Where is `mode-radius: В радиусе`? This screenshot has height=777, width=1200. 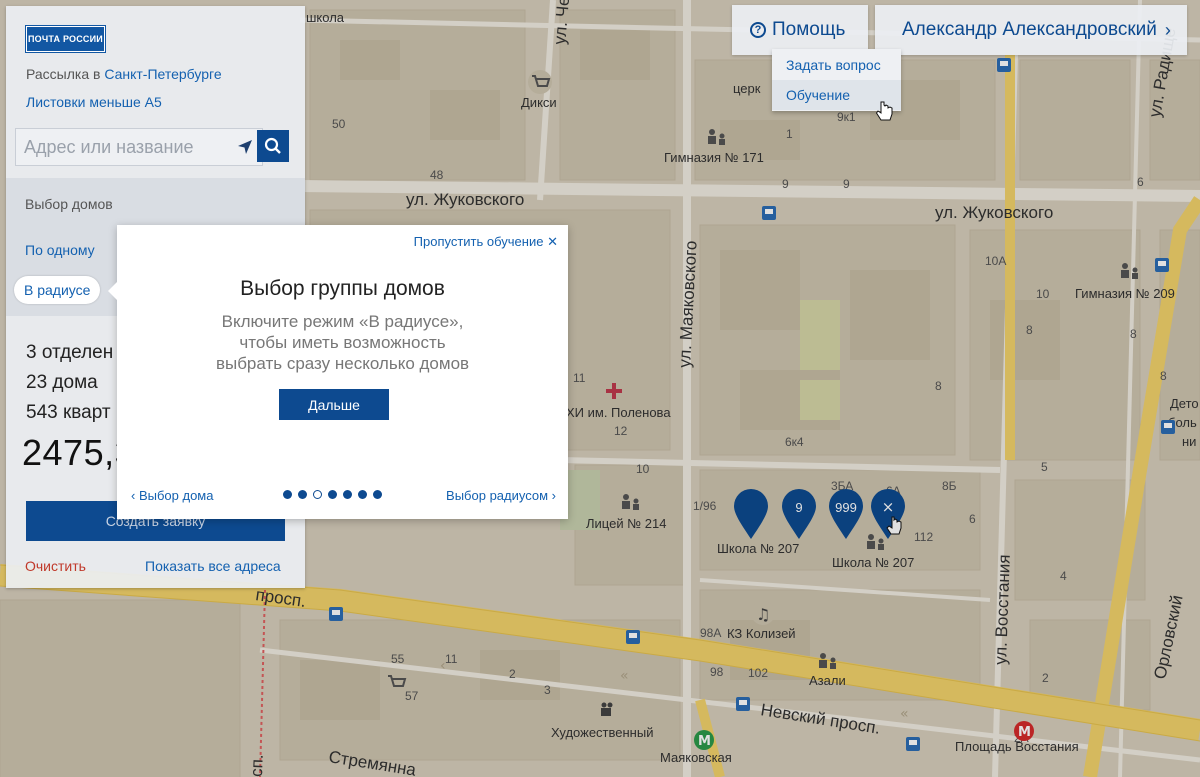 mode-radius: В радиусе is located at coordinates (57, 290).